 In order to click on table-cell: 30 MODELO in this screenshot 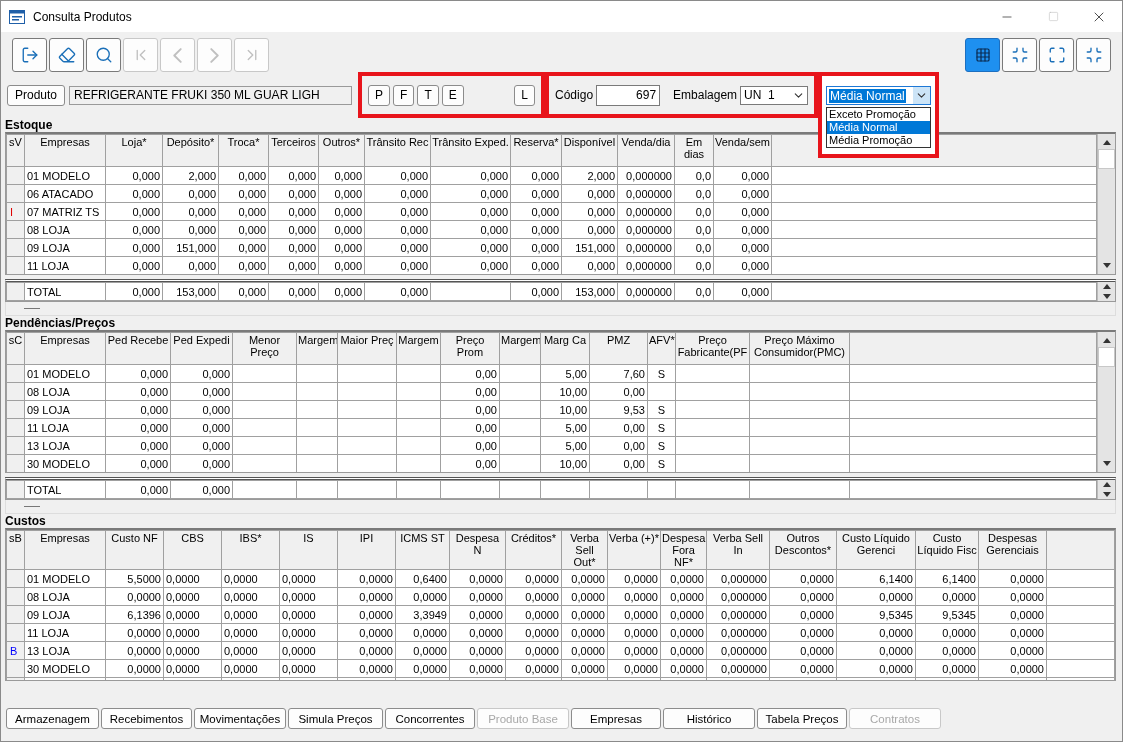, I will do `click(65, 463)`.